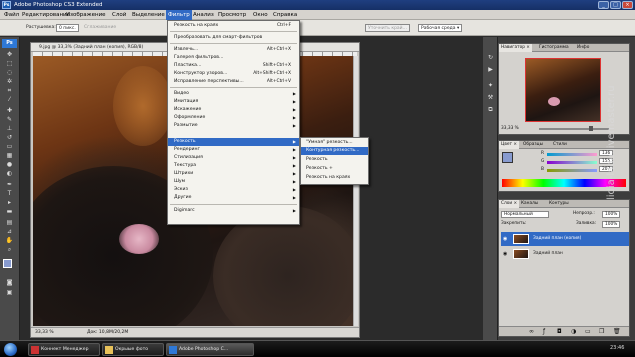 This screenshot has width=635, height=357. What do you see at coordinates (601, 331) in the screenshot?
I see `new-layer-icon: ❐` at bounding box center [601, 331].